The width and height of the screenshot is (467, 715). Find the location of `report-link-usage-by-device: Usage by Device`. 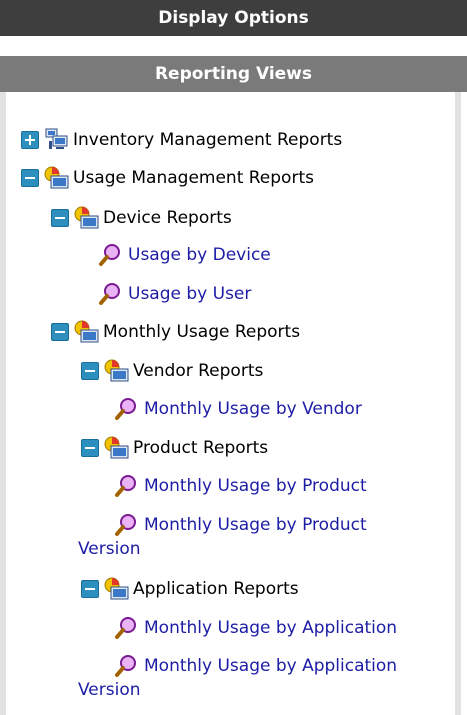

report-link-usage-by-device: Usage by Device is located at coordinates (184, 255).